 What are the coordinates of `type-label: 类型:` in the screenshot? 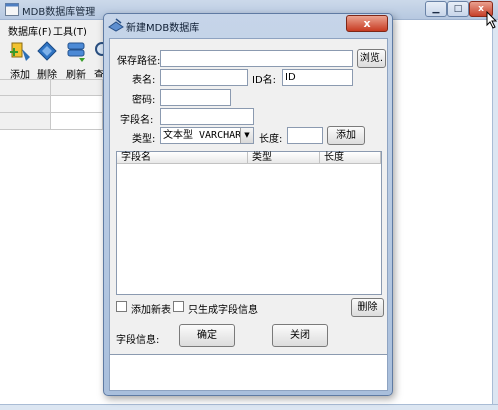 It's located at (144, 139).